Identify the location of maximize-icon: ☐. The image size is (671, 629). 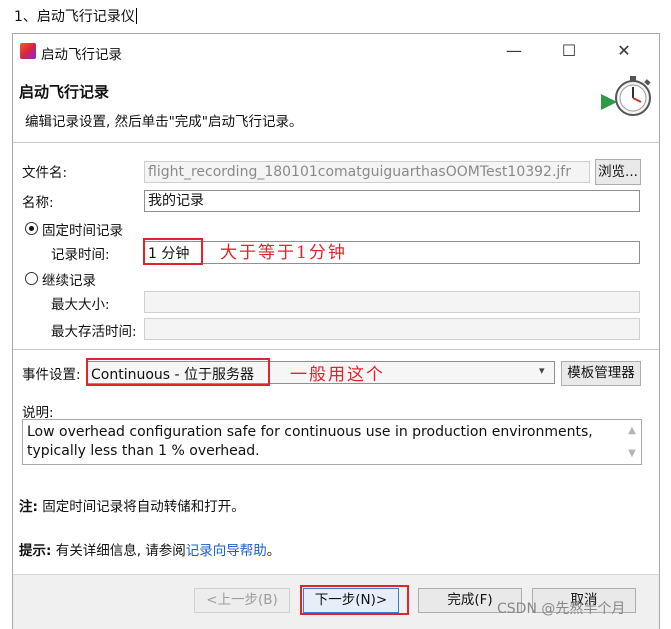
(569, 50).